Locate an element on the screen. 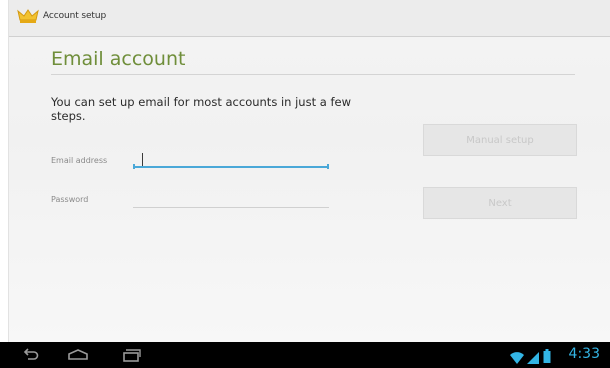  account-setup-icon is located at coordinates (28, 17).